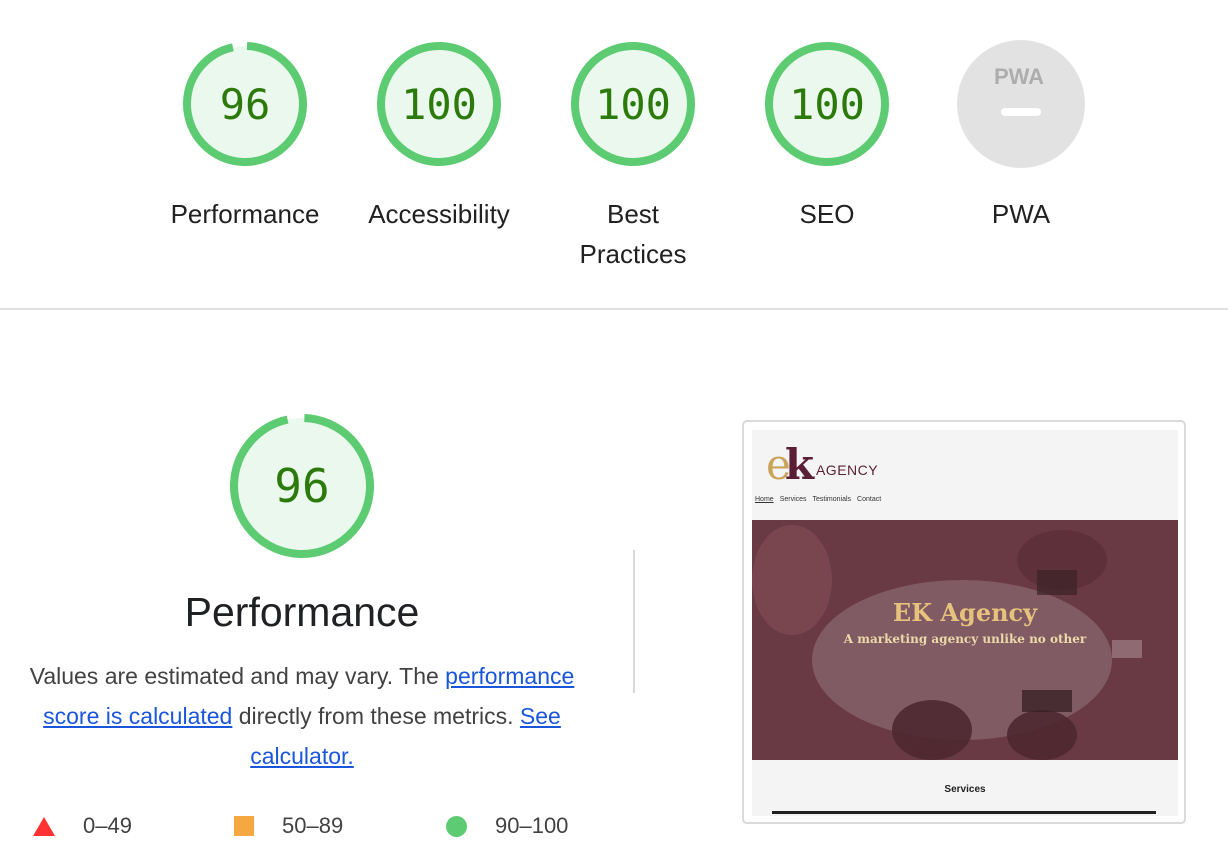  Describe the element at coordinates (456, 826) in the screenshot. I see `circle-icon` at that location.